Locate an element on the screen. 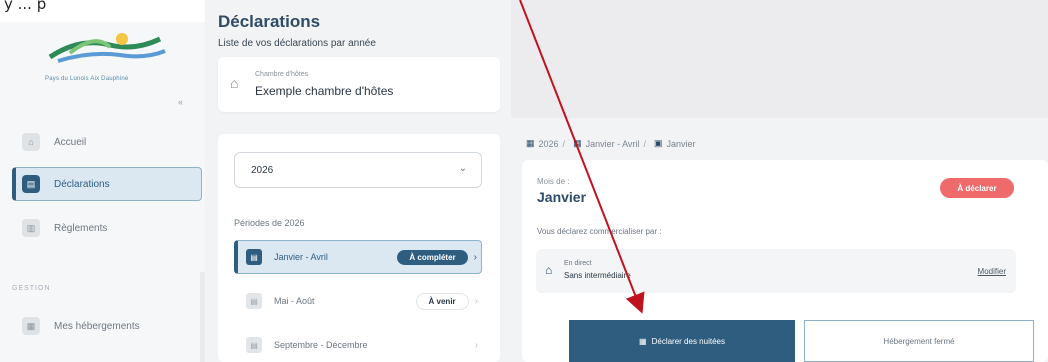 This screenshot has height=362, width=1048. property-category: Chambre d'hôtes is located at coordinates (282, 74).